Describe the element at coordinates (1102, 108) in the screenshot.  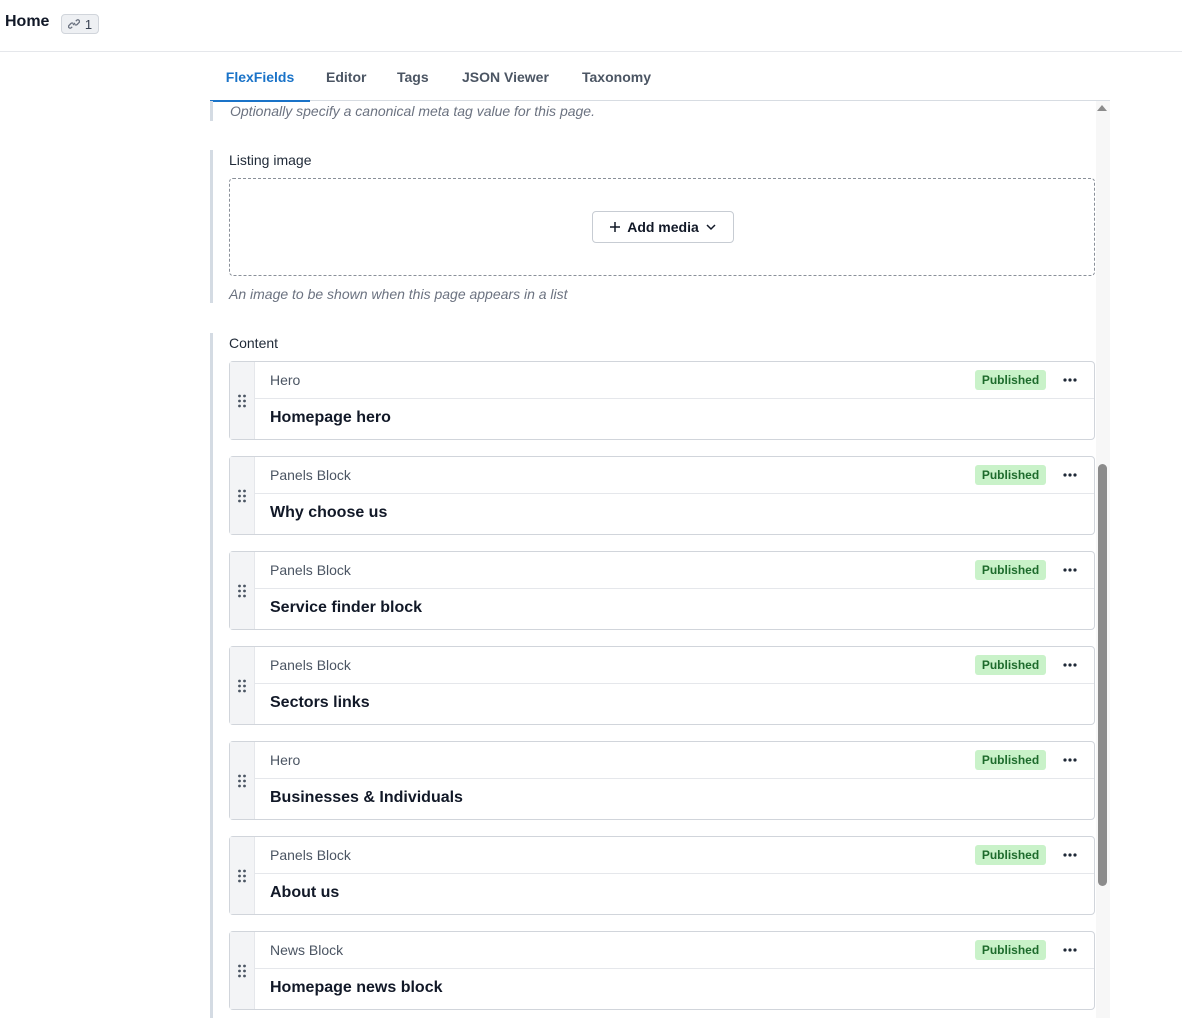
I see `scroll-up-icon` at that location.